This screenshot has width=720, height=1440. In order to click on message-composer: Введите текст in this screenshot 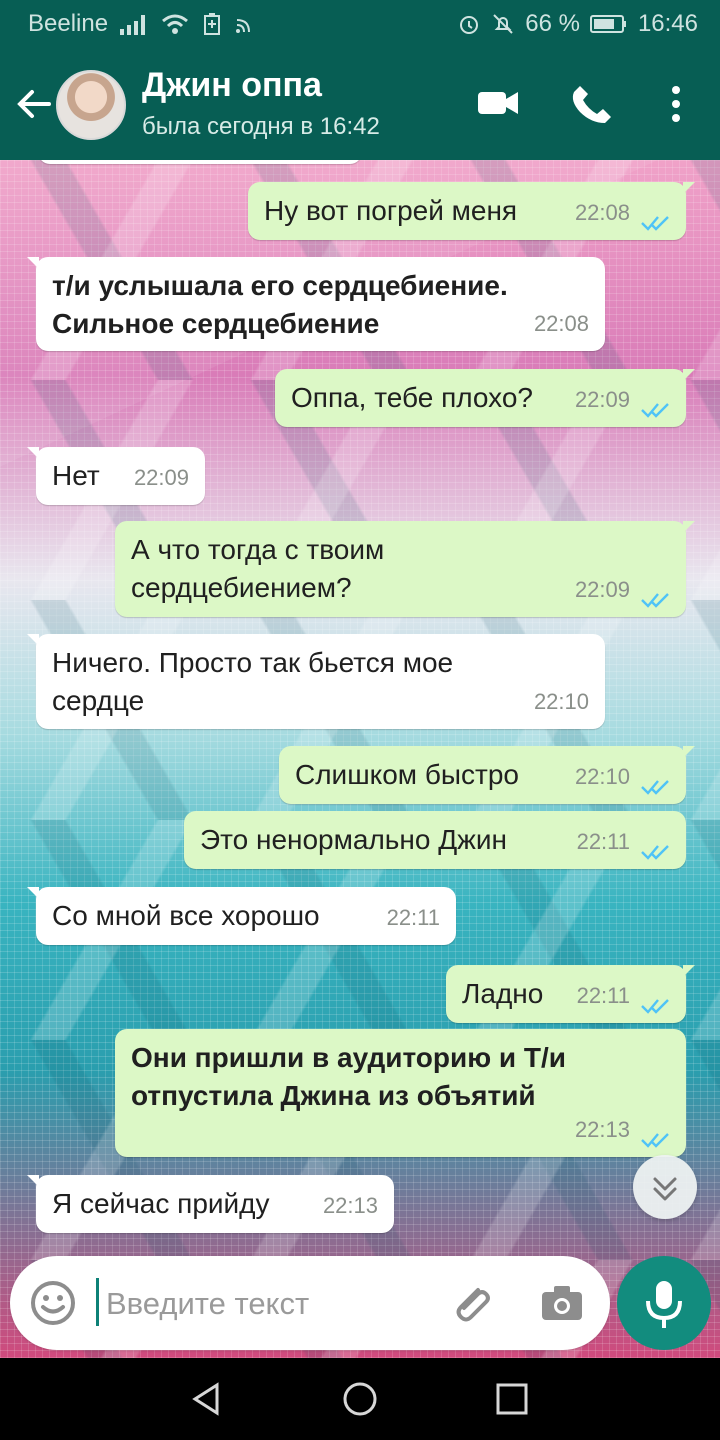, I will do `click(310, 1303)`.